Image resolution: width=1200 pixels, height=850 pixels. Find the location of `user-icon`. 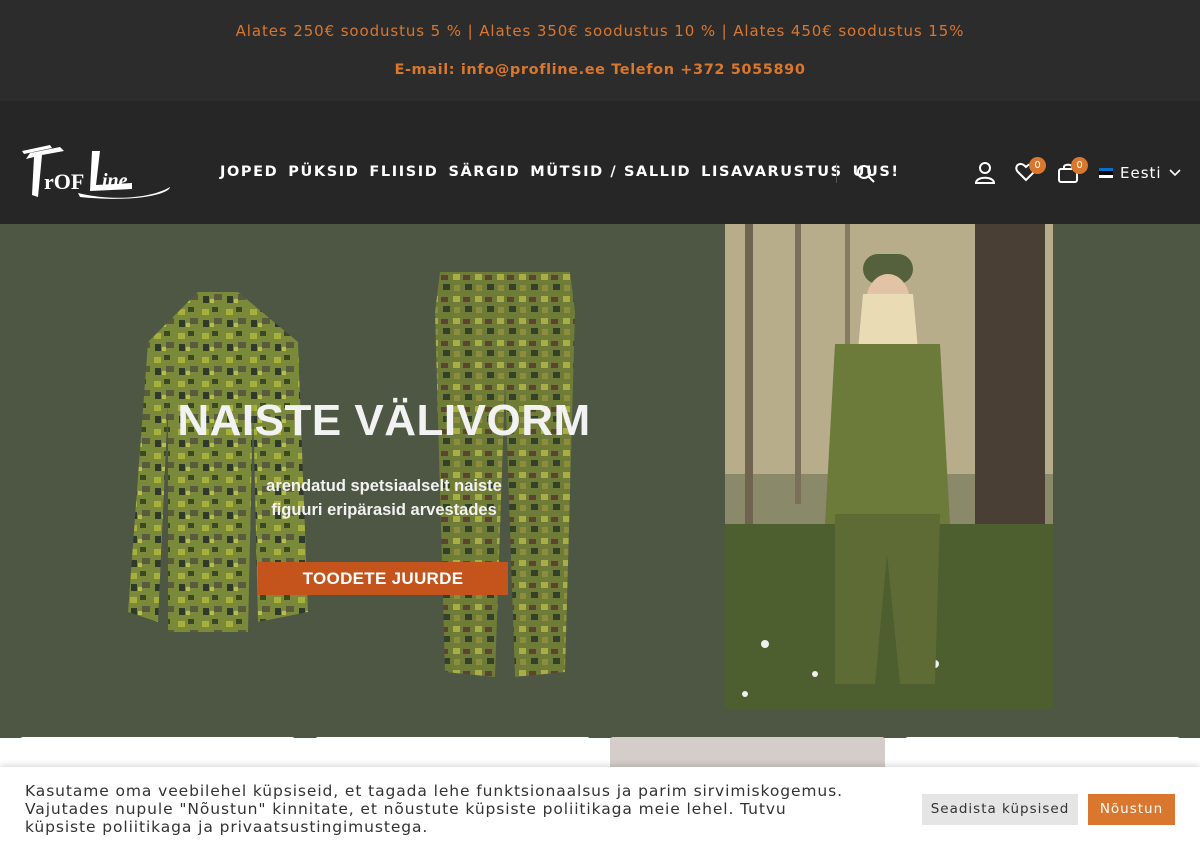

user-icon is located at coordinates (985, 175).